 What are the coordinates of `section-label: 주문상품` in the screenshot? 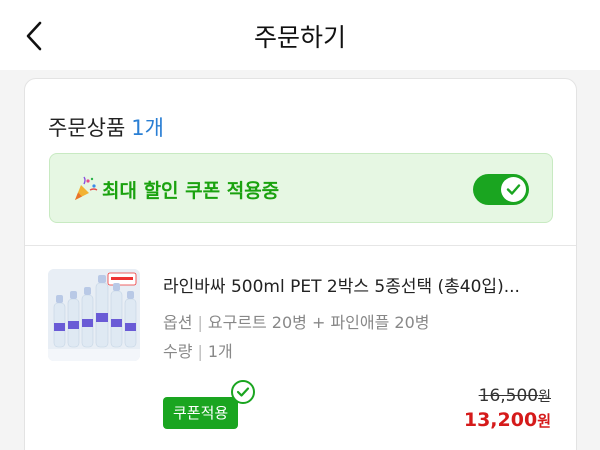 It's located at (87, 128).